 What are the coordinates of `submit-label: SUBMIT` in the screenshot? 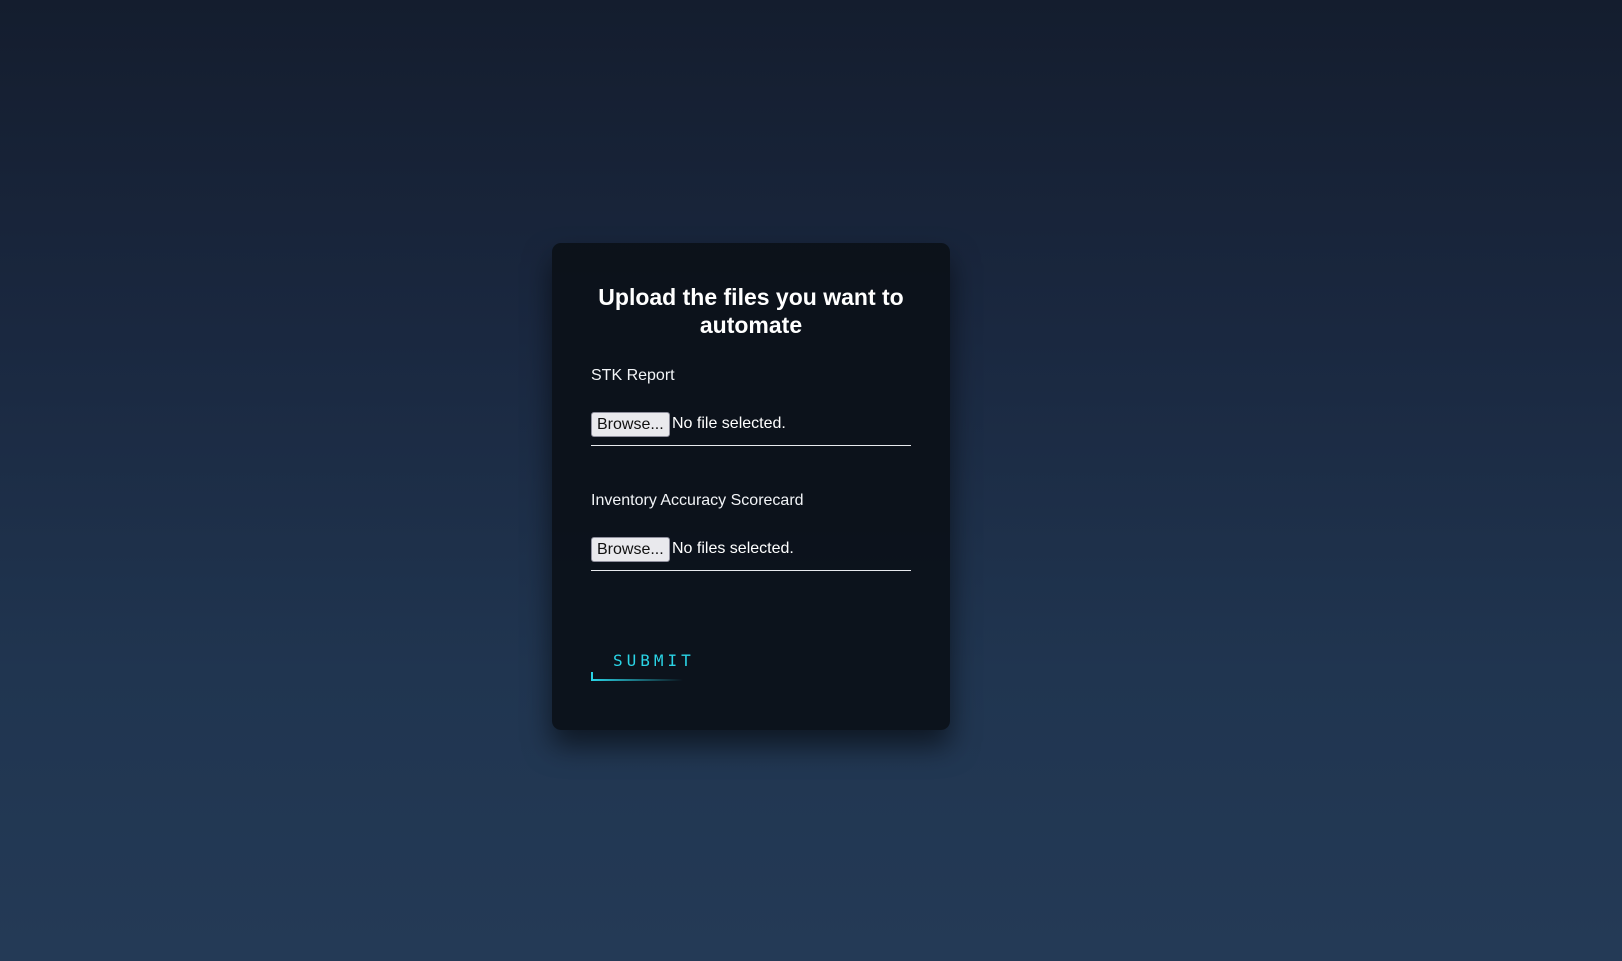 It's located at (654, 660).